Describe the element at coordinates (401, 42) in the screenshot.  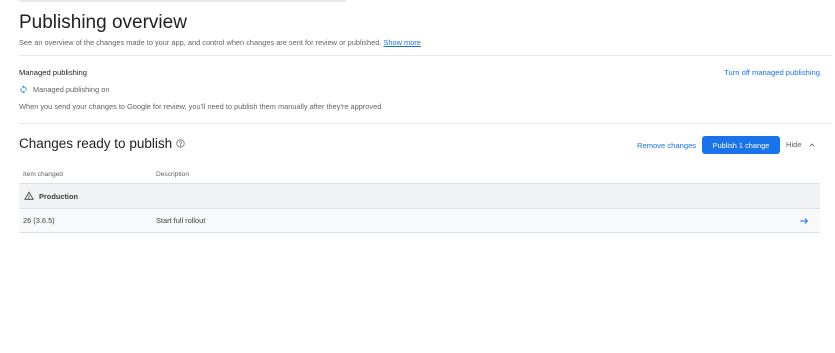
I see `show-more-link: Show more` at that location.